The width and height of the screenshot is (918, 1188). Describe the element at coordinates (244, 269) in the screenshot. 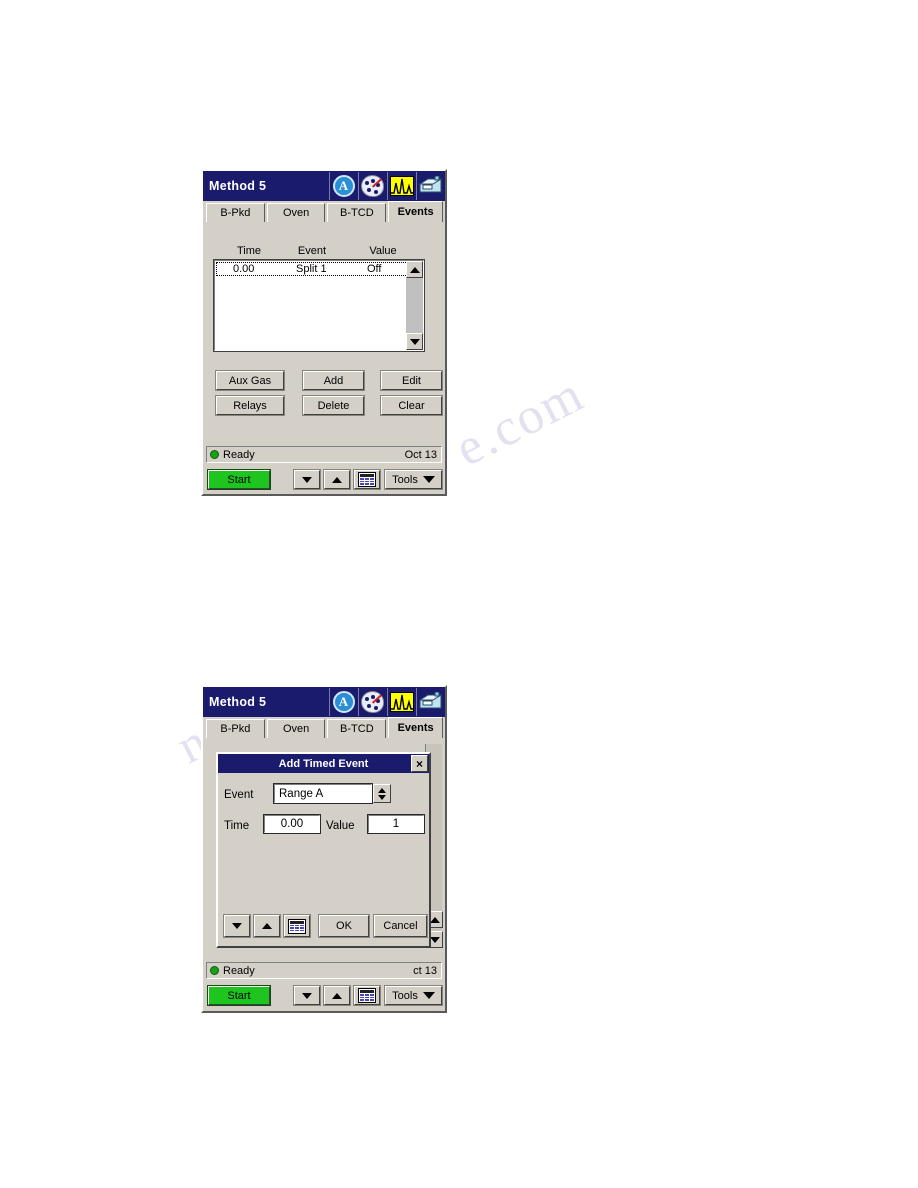

I see `cell-time: 0.00` at that location.